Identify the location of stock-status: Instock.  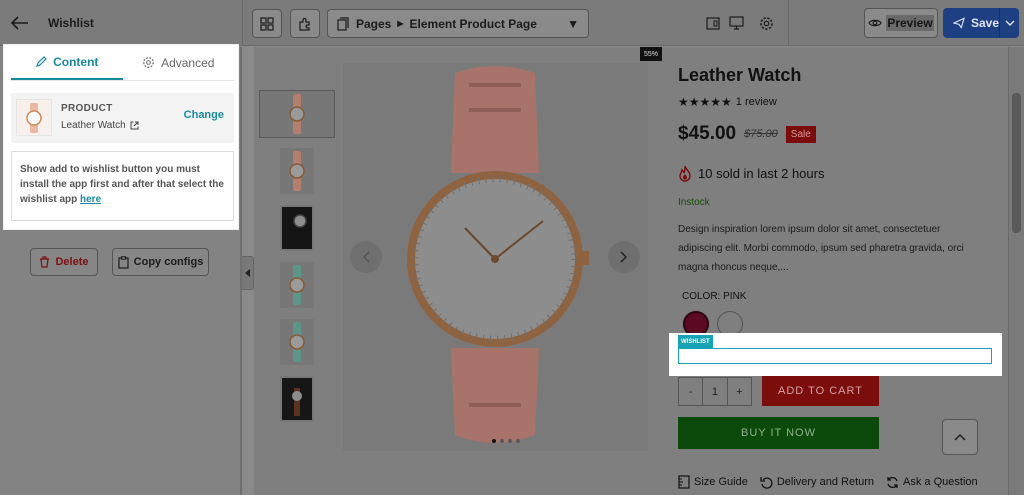
(694, 202).